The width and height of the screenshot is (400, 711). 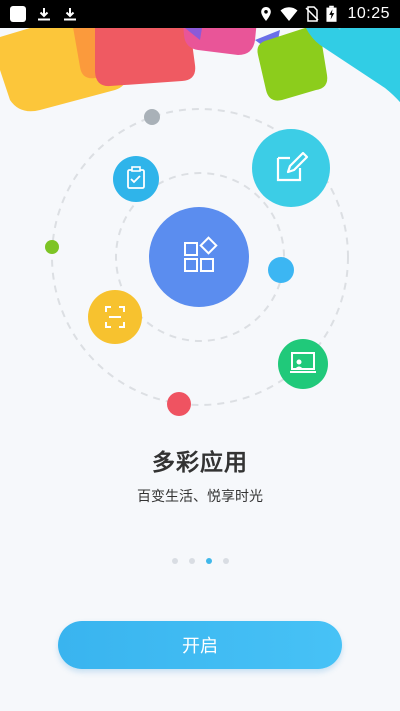 I want to click on page-title: 多彩应用, so click(x=200, y=463).